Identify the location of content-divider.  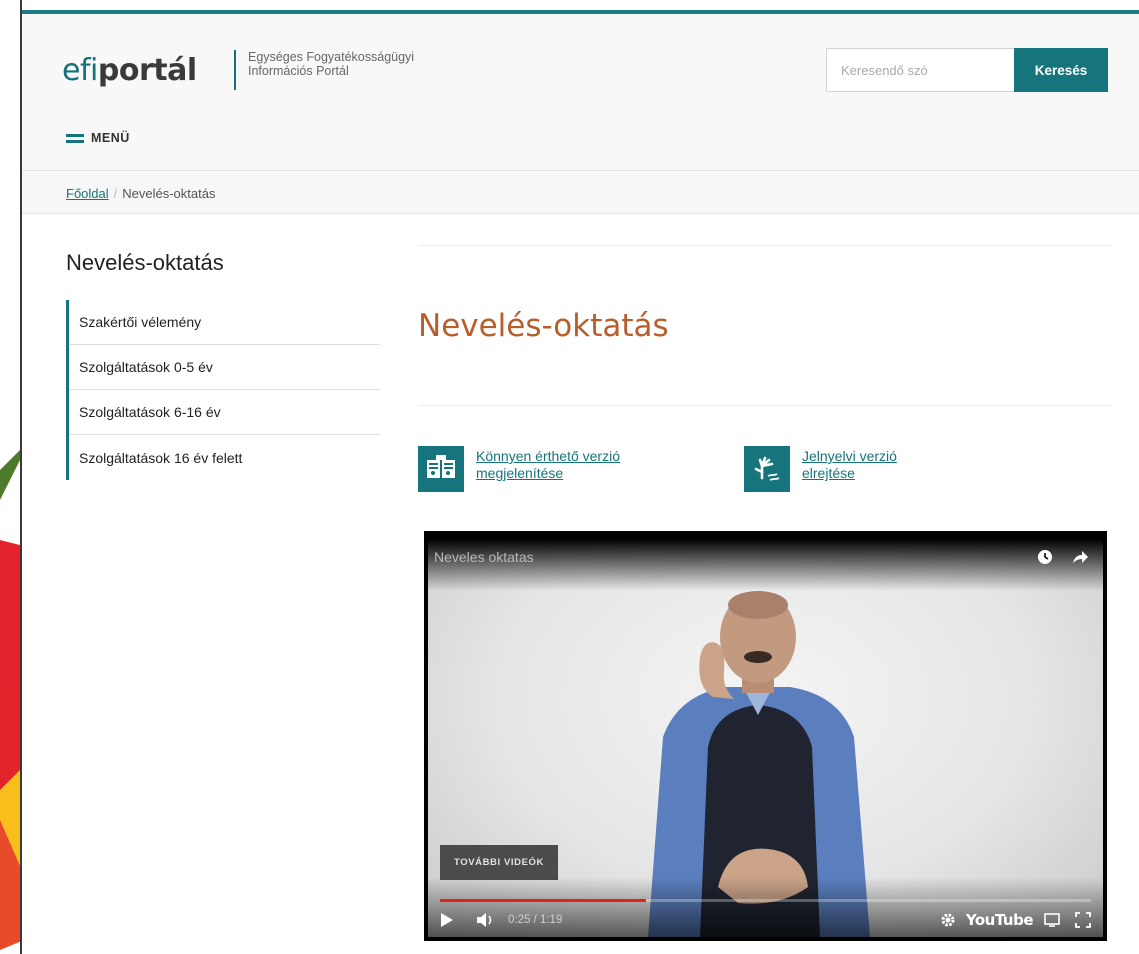
(765, 405).